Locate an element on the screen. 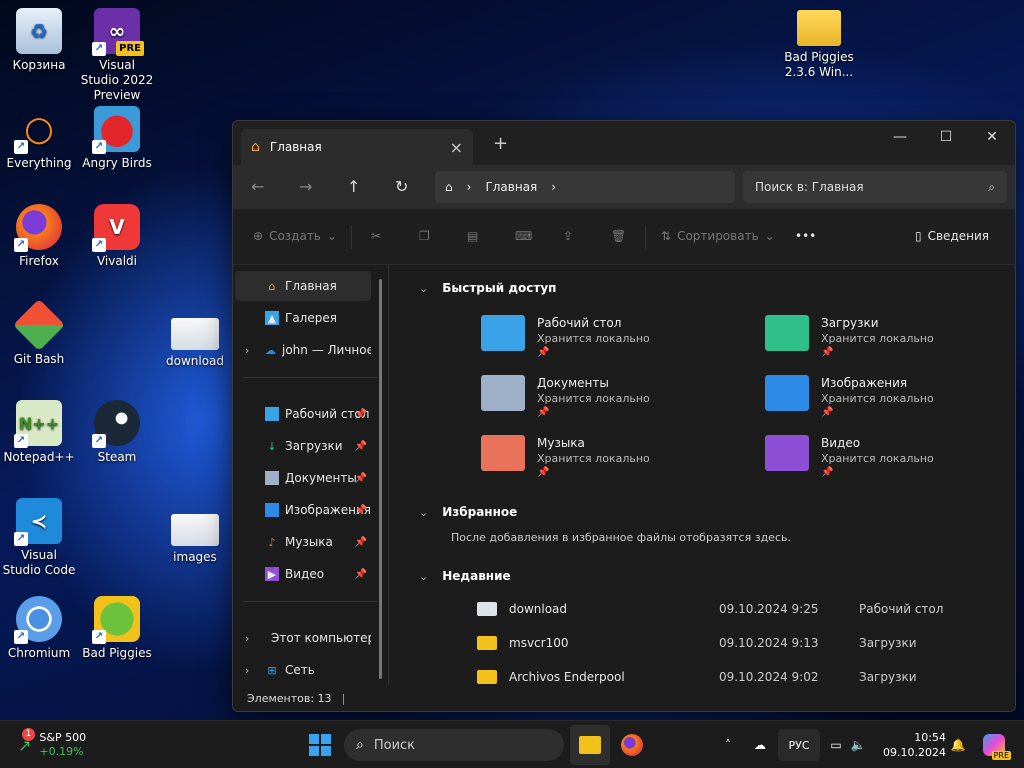  desktop-folder-icon is located at coordinates (272, 414).